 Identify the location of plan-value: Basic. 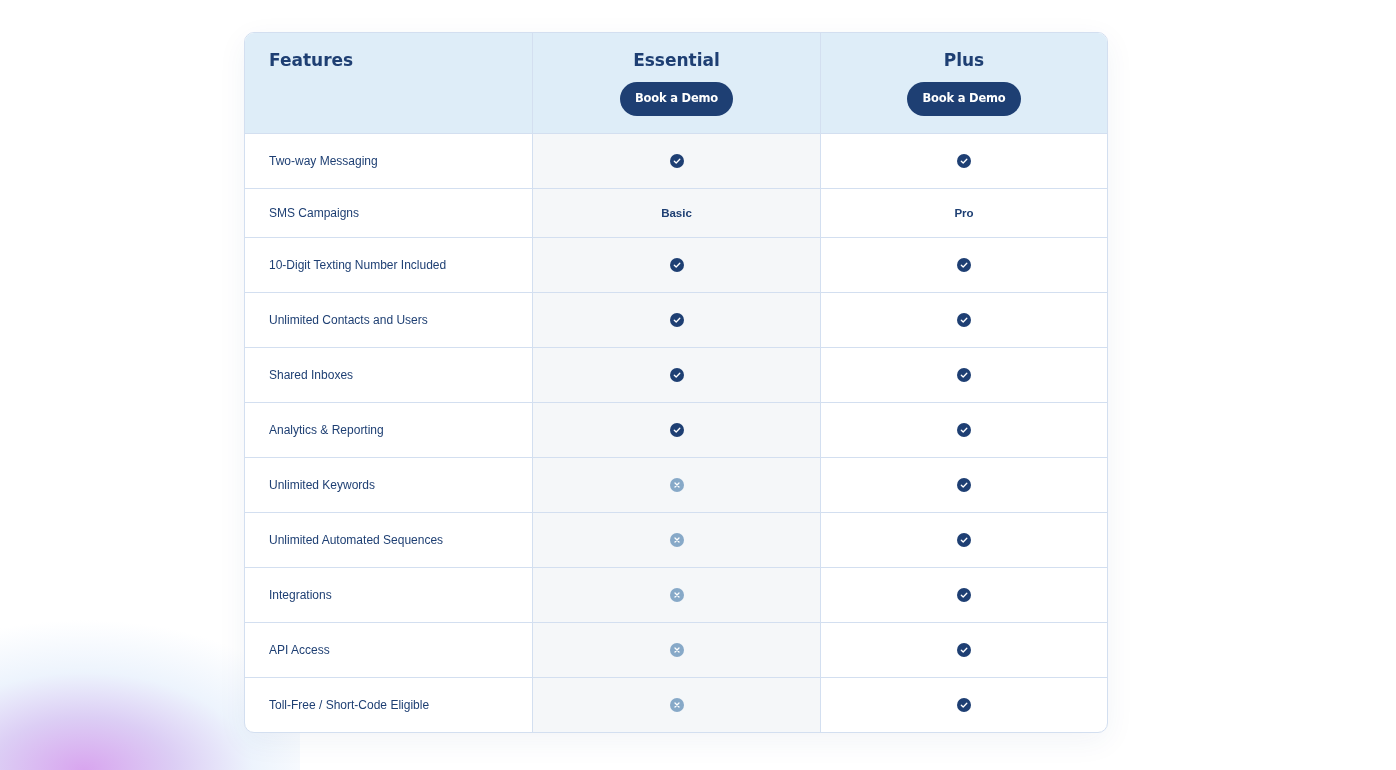
(676, 213).